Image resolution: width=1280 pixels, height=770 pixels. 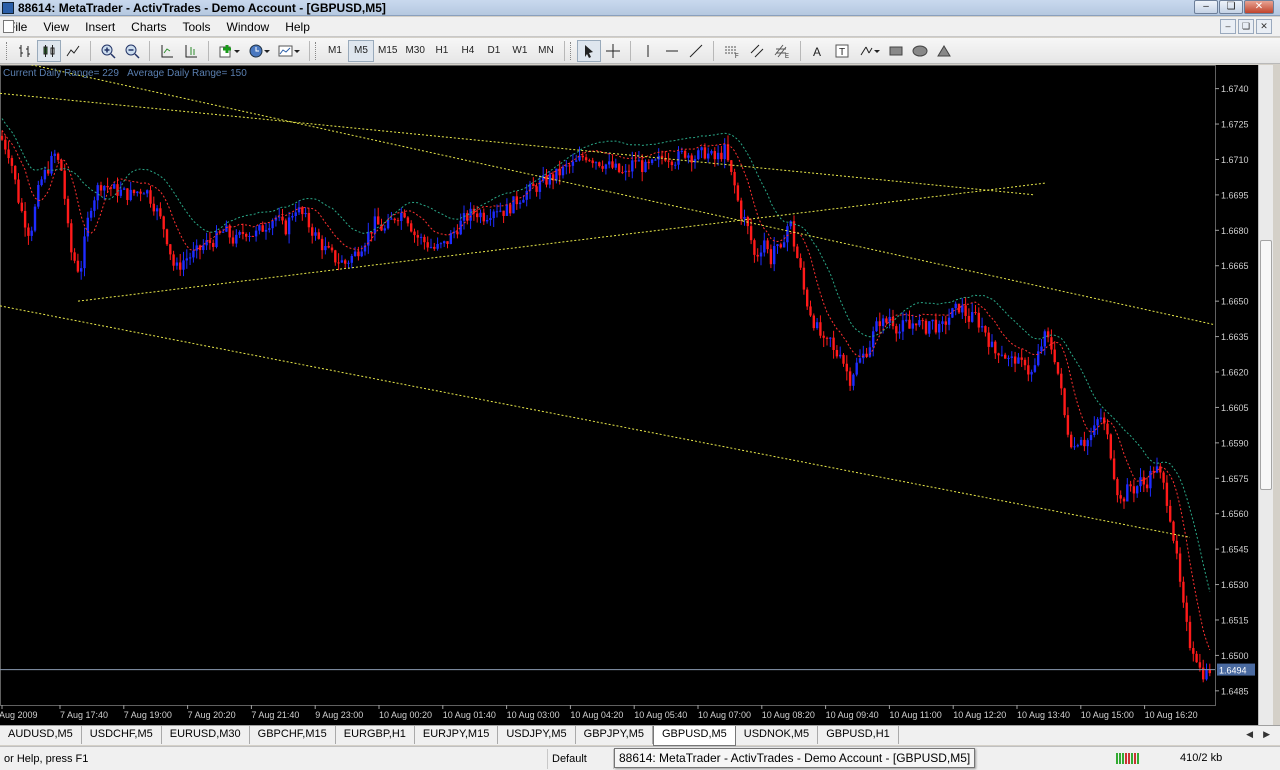 I want to click on vertical-scrollbar, so click(x=1265, y=395).